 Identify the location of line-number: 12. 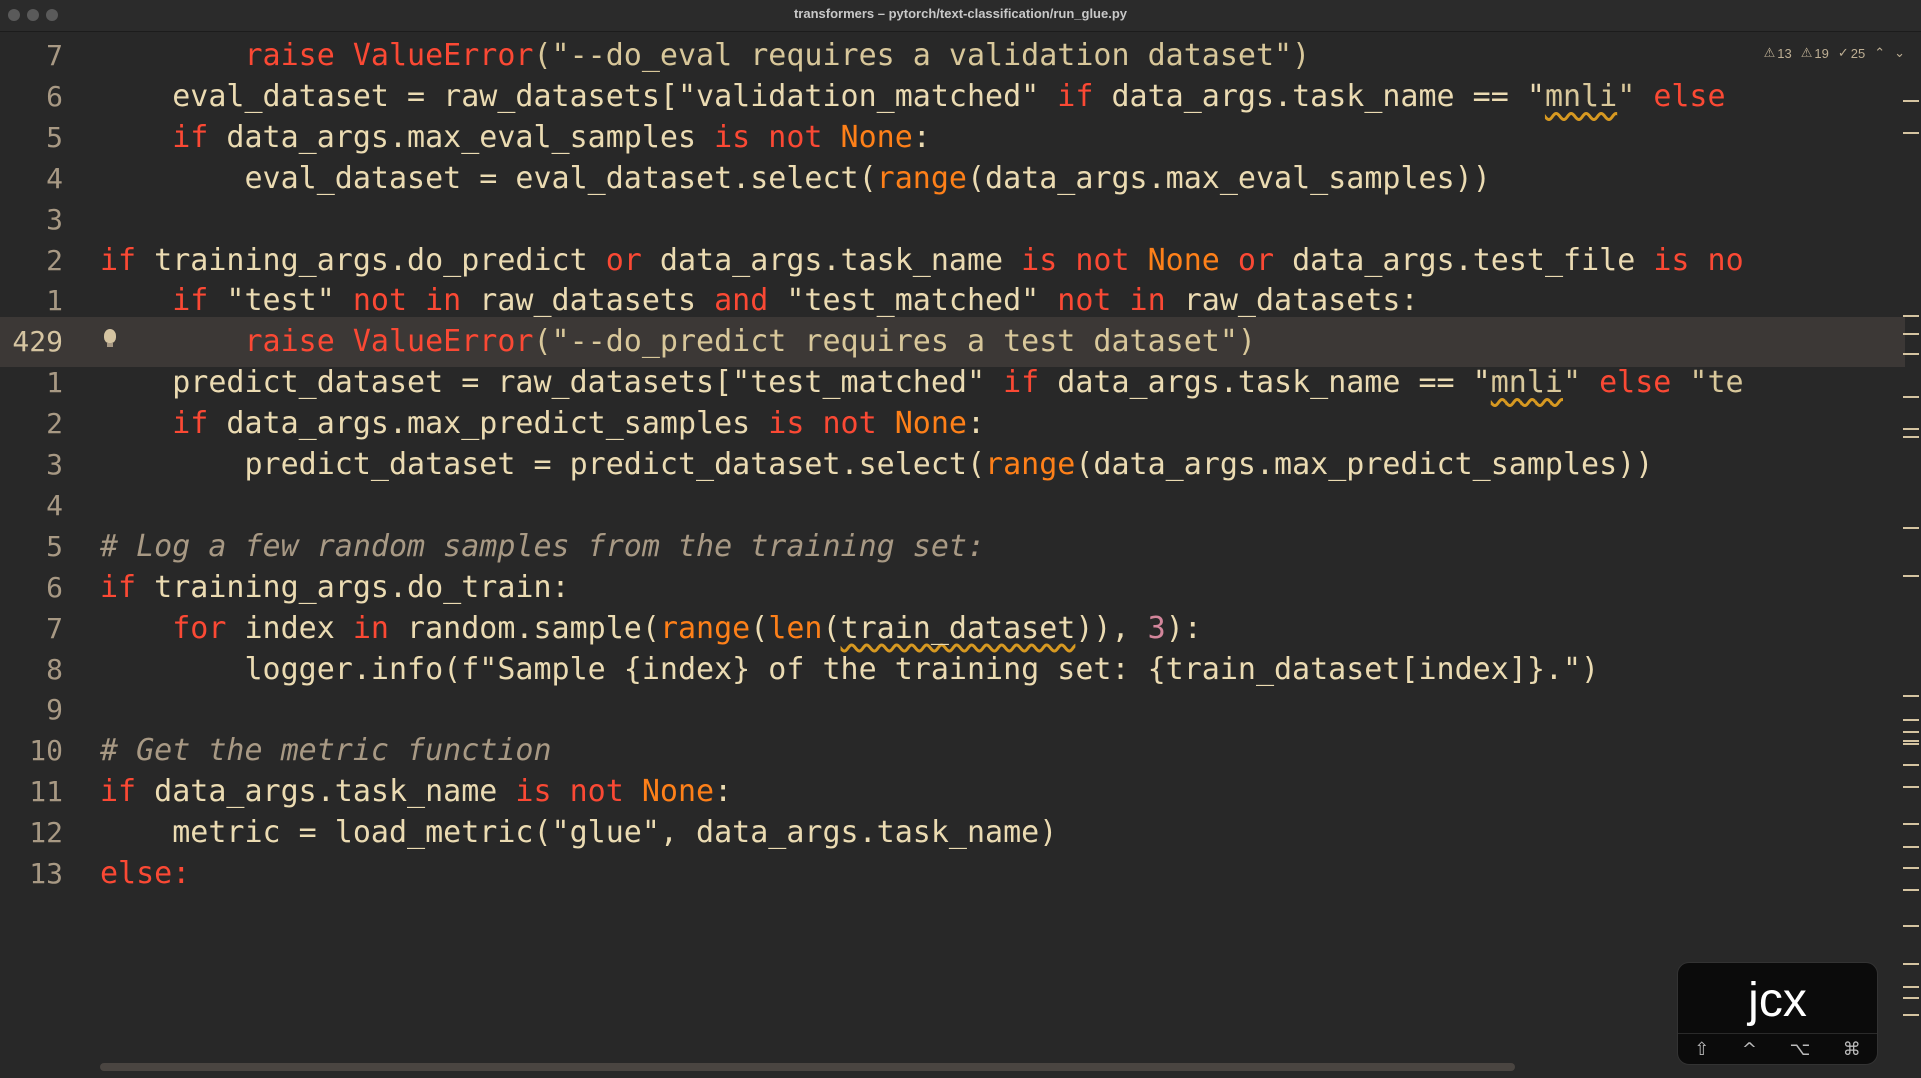
(31, 833).